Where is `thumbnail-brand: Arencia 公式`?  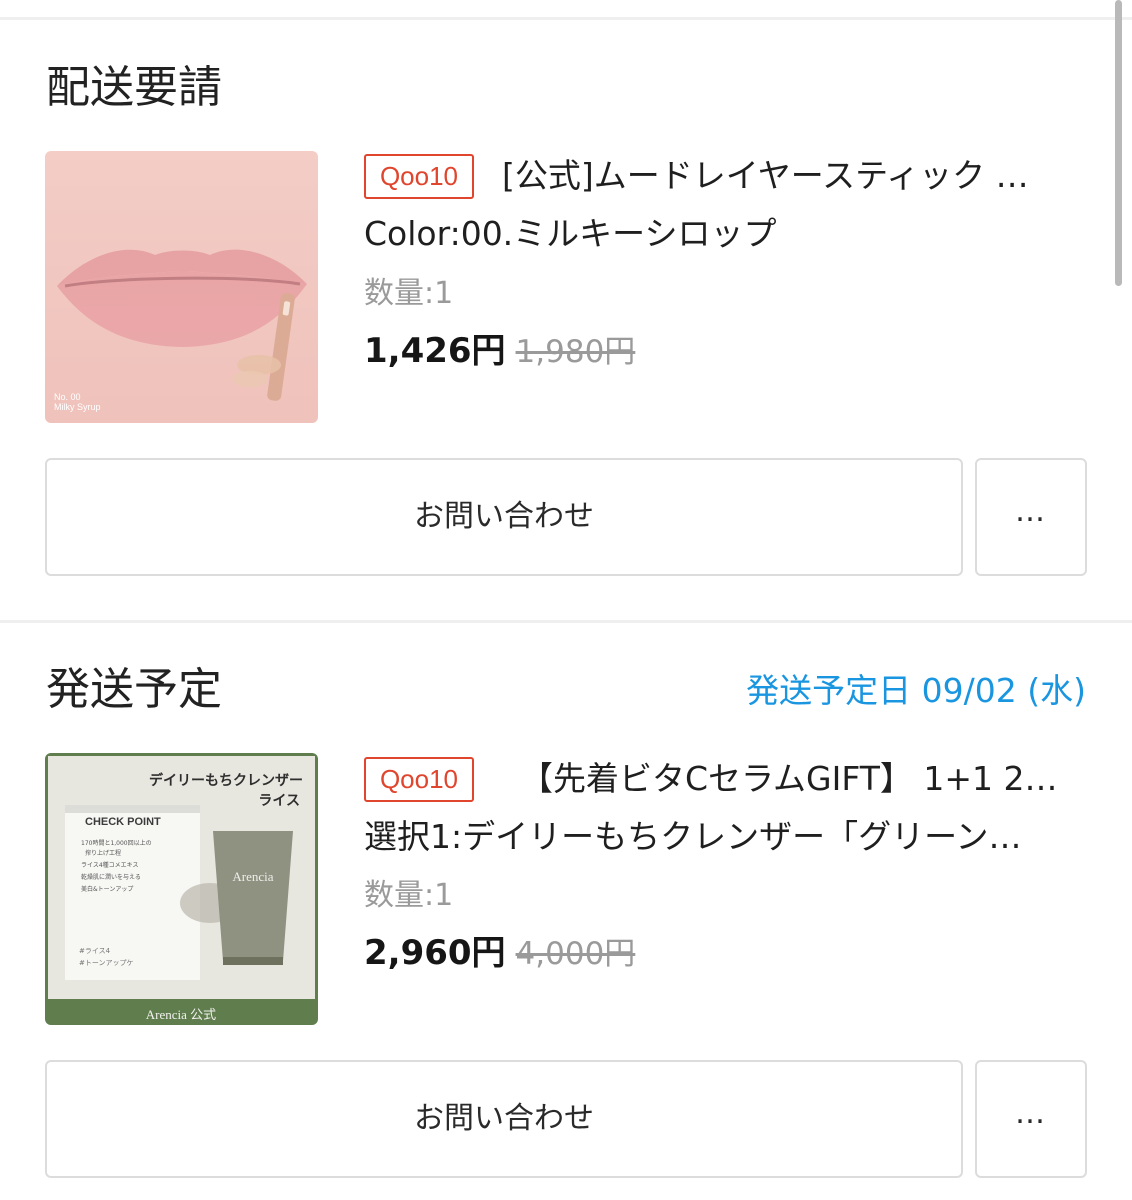
thumbnail-brand: Arencia 公式 is located at coordinates (181, 1014).